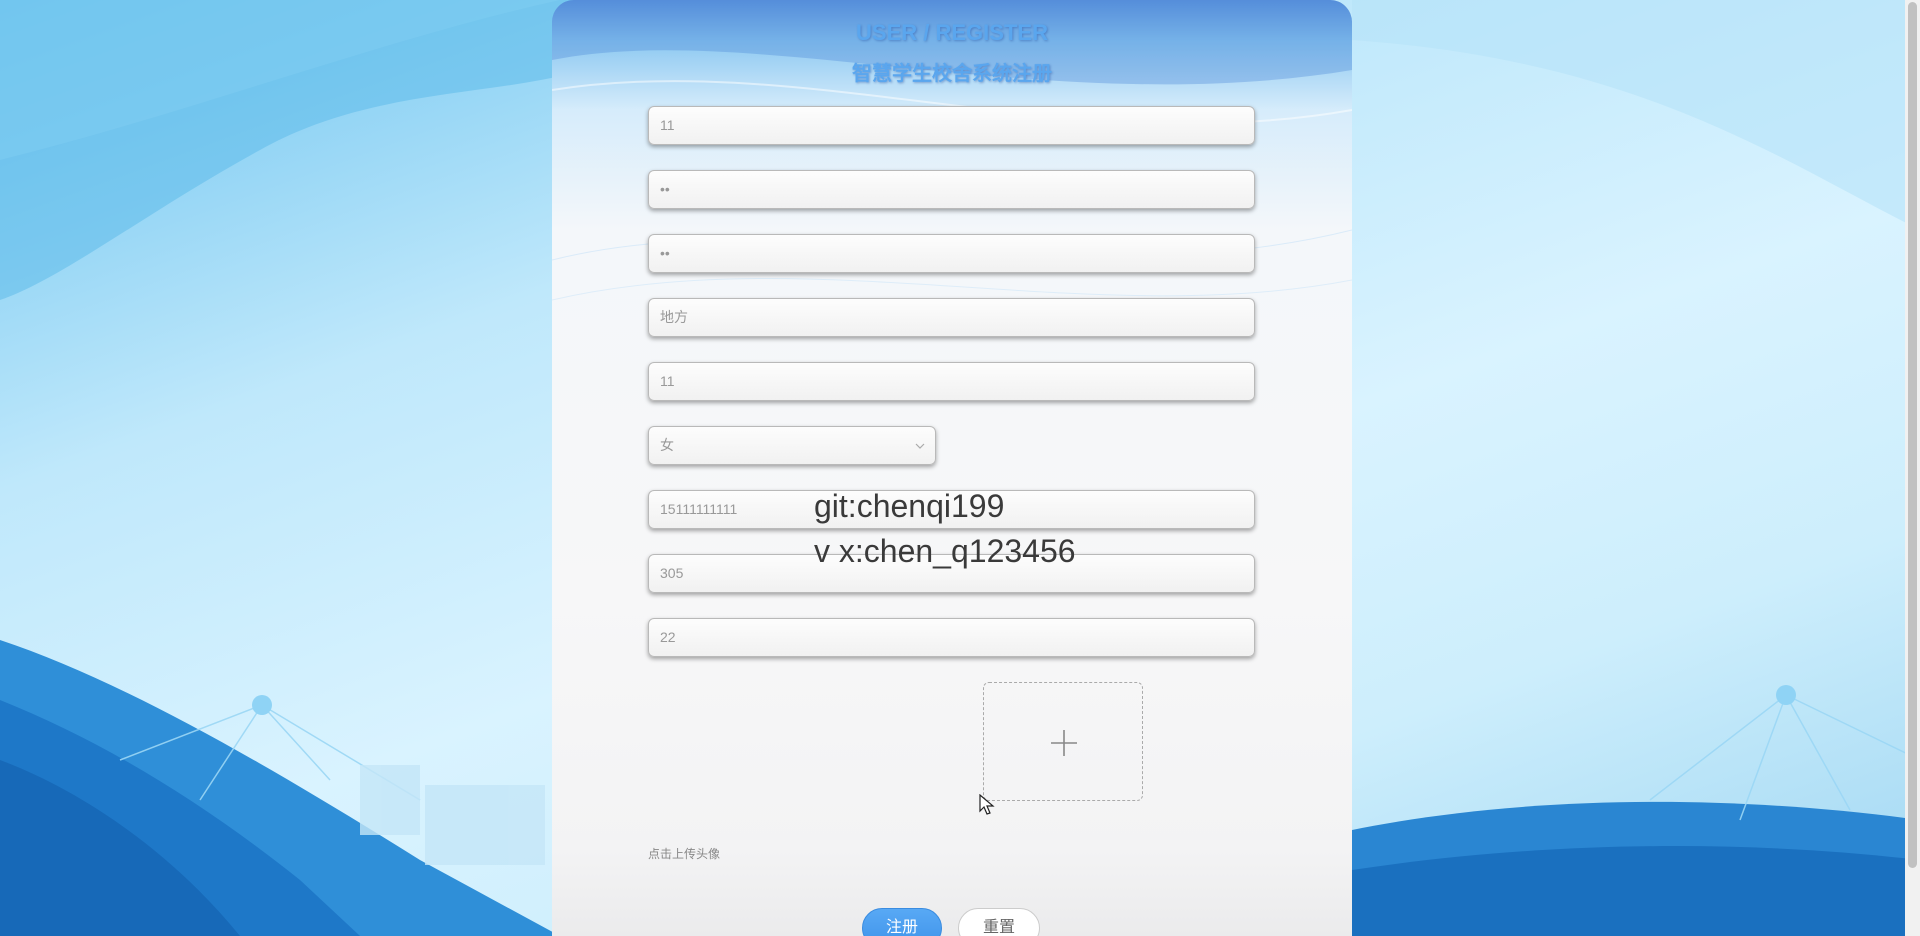 The image size is (1920, 936). What do you see at coordinates (909, 506) in the screenshot?
I see `watermark-git: git:chenqi199` at bounding box center [909, 506].